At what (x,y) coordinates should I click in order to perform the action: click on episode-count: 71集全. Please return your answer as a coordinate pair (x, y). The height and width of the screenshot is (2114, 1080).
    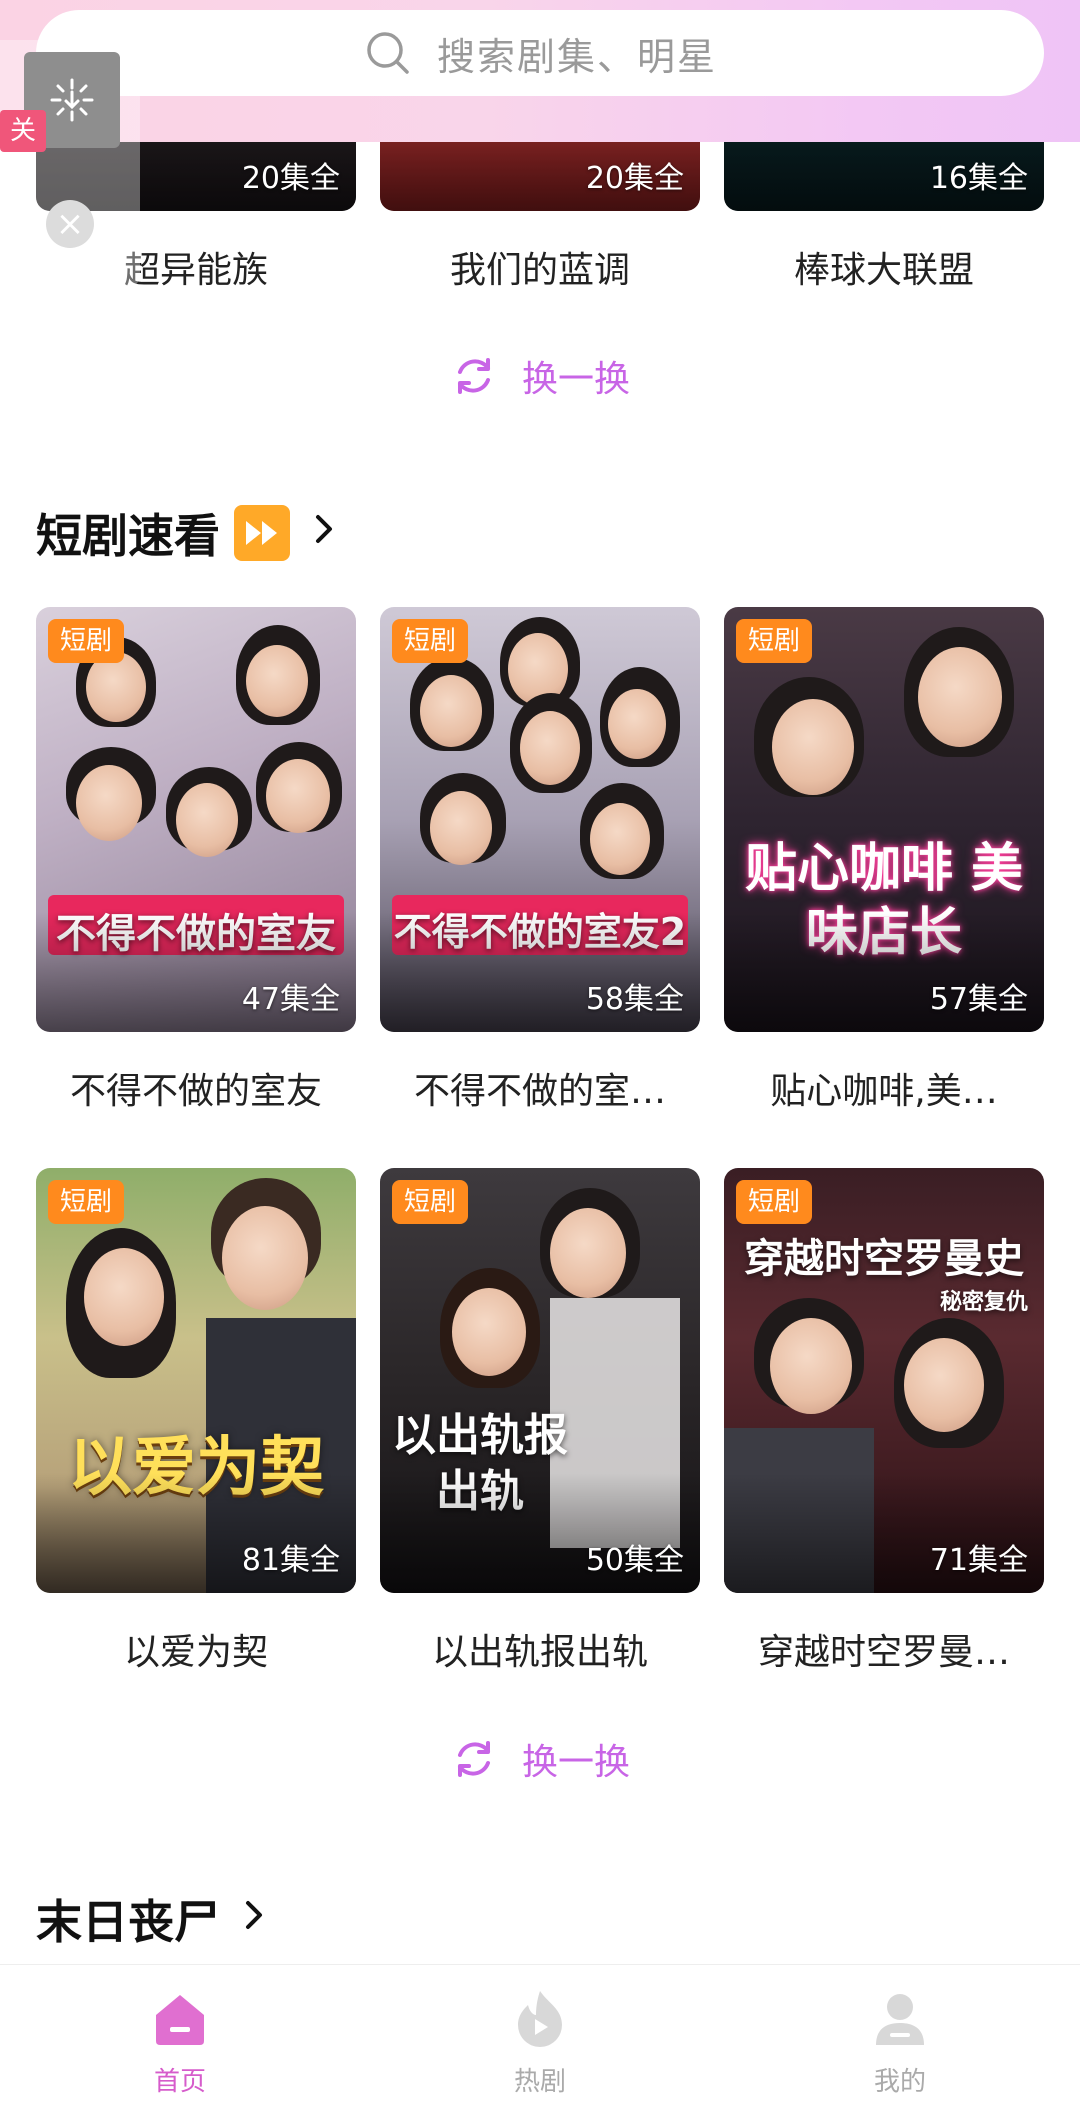
    Looking at the image, I should click on (978, 1560).